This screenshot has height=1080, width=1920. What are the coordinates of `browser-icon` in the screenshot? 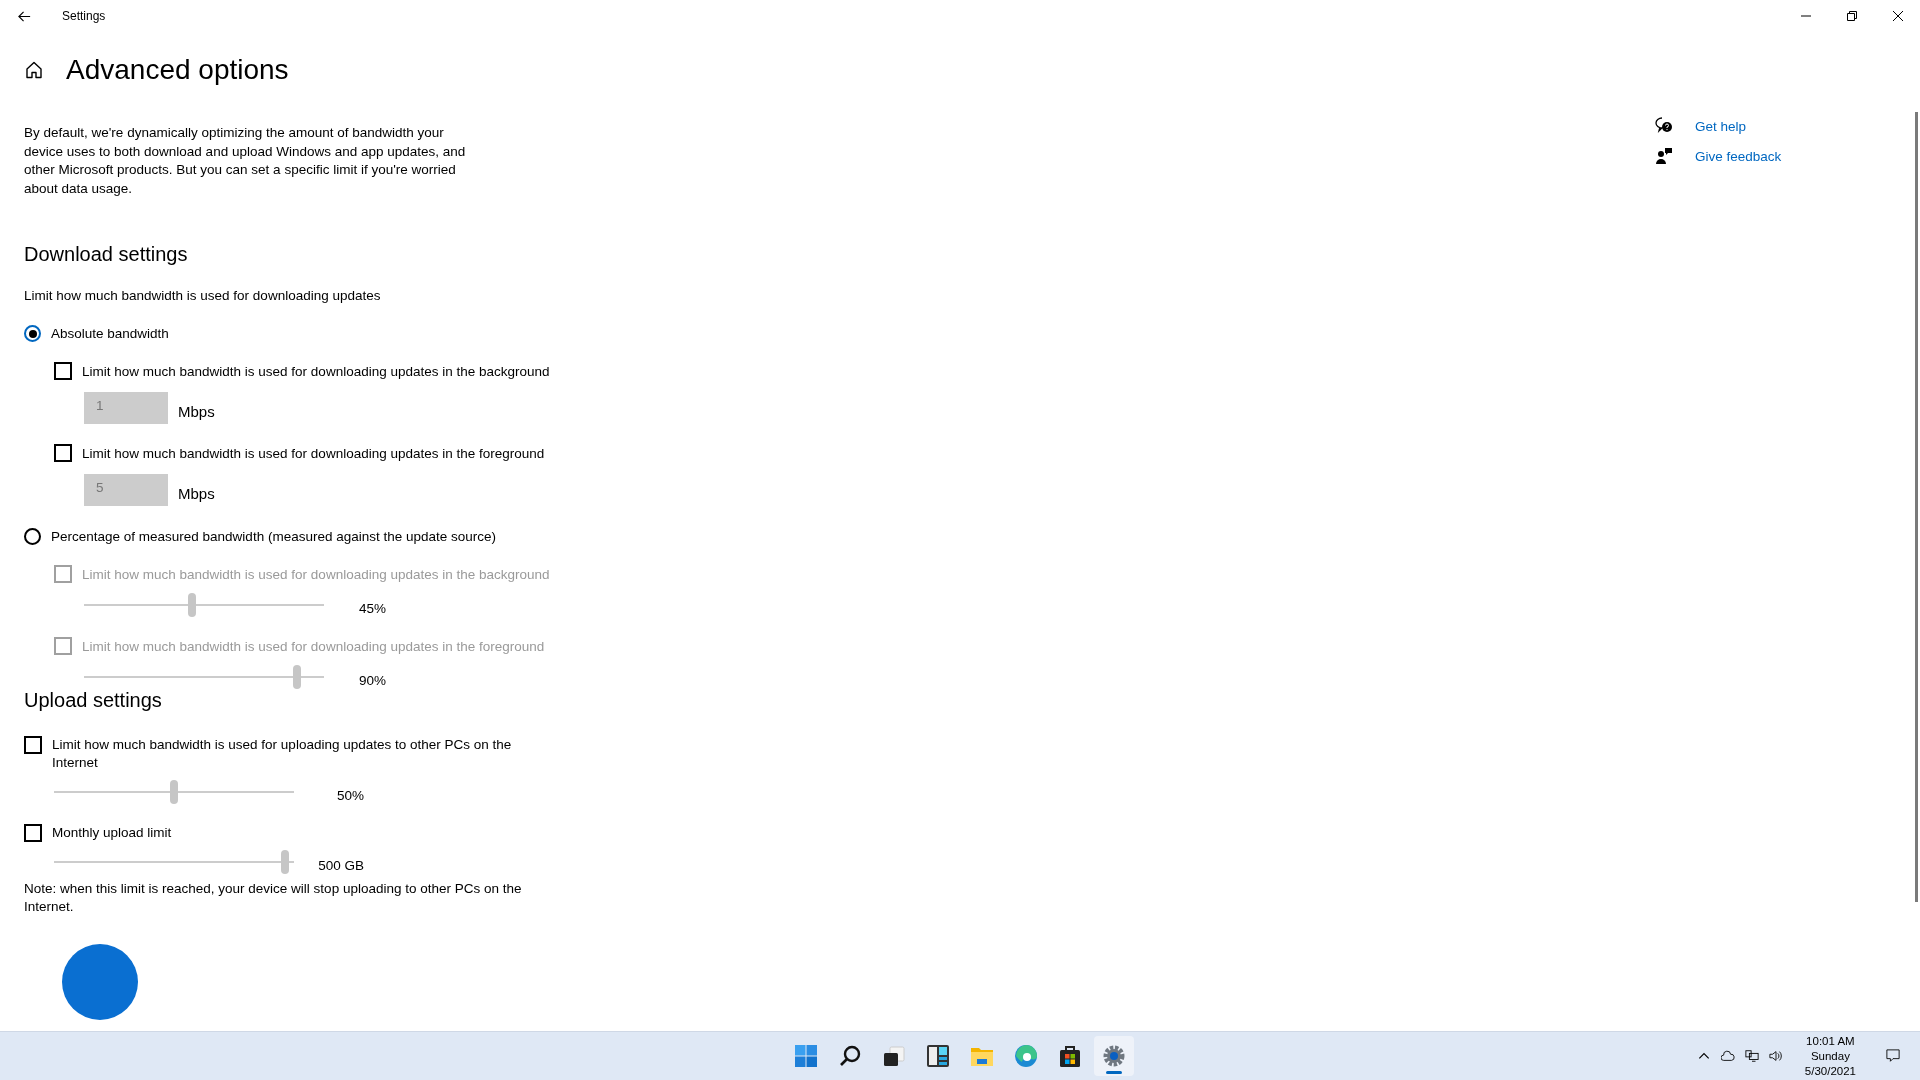 It's located at (1026, 1056).